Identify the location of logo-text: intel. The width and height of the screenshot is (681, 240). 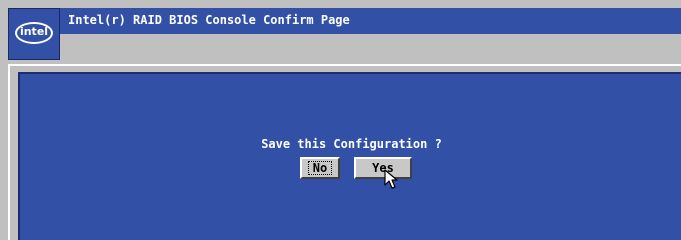
(34, 31).